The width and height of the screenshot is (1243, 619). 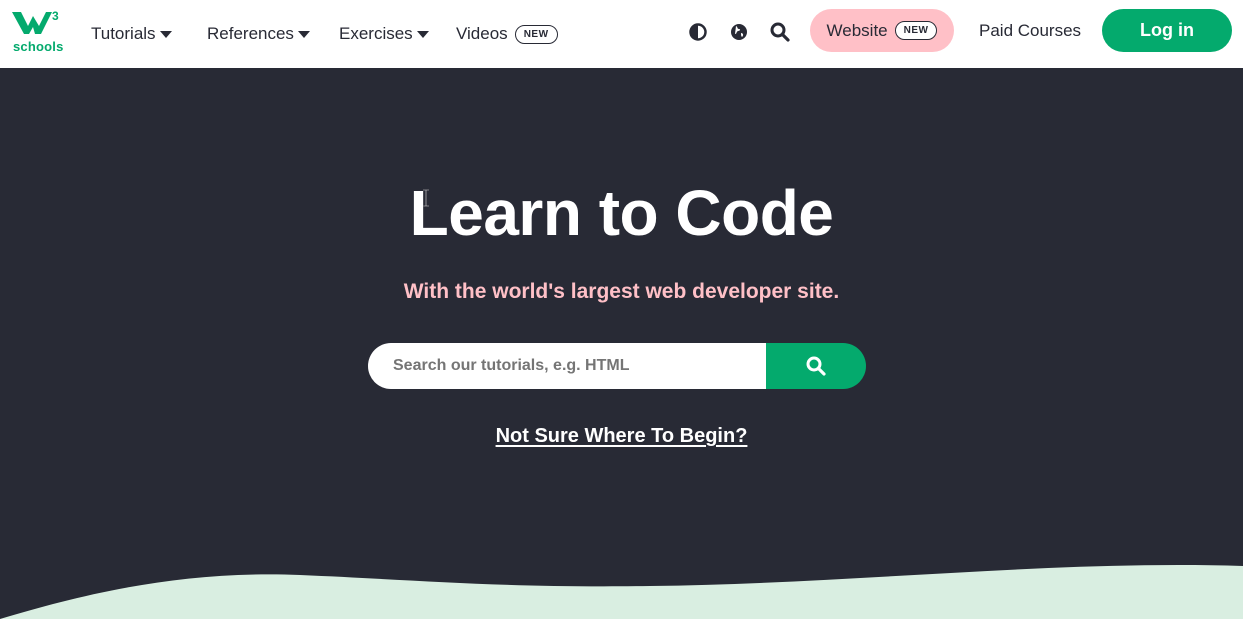 I want to click on nav-tutorials-label: Tutorials, so click(x=123, y=33).